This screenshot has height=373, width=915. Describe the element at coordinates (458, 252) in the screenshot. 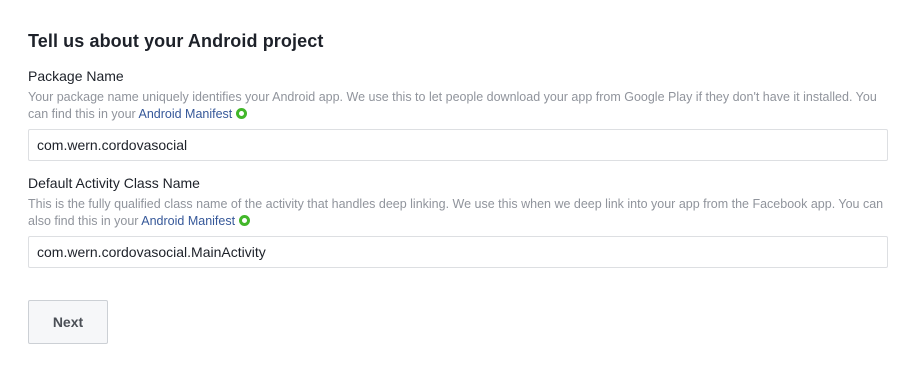

I see `activity-class-input` at that location.